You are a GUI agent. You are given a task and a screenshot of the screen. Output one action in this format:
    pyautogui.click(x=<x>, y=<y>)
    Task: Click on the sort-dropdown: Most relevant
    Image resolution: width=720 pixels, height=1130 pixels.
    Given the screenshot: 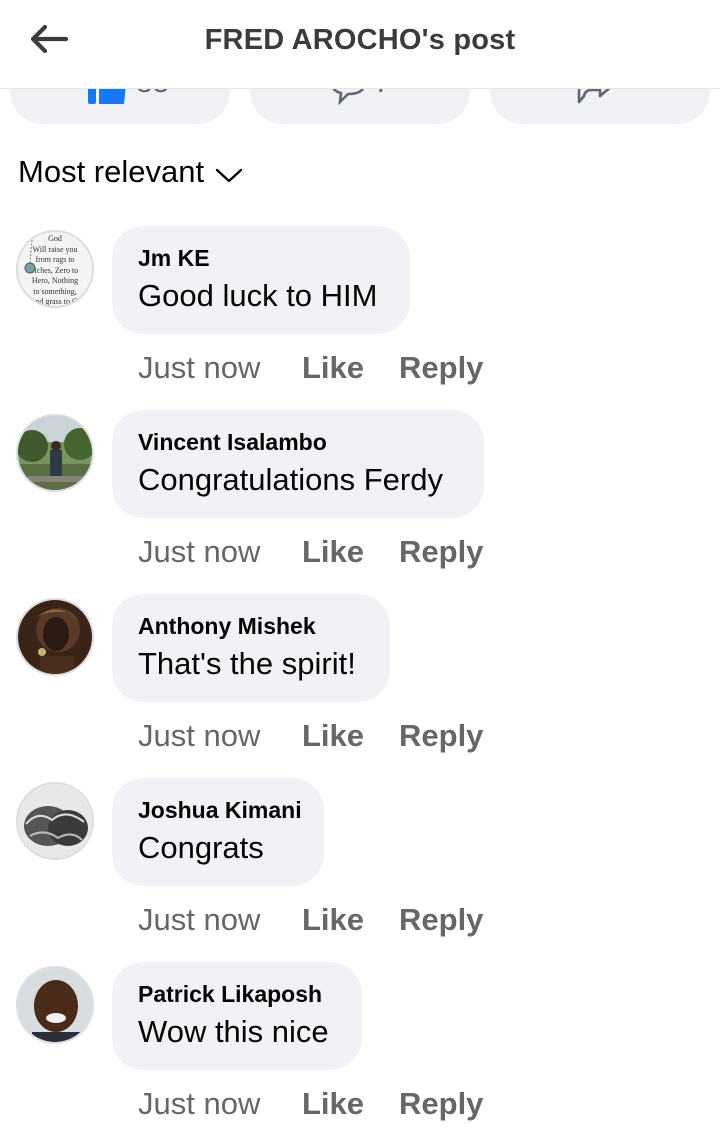 What is the action you would take?
    pyautogui.click(x=131, y=172)
    